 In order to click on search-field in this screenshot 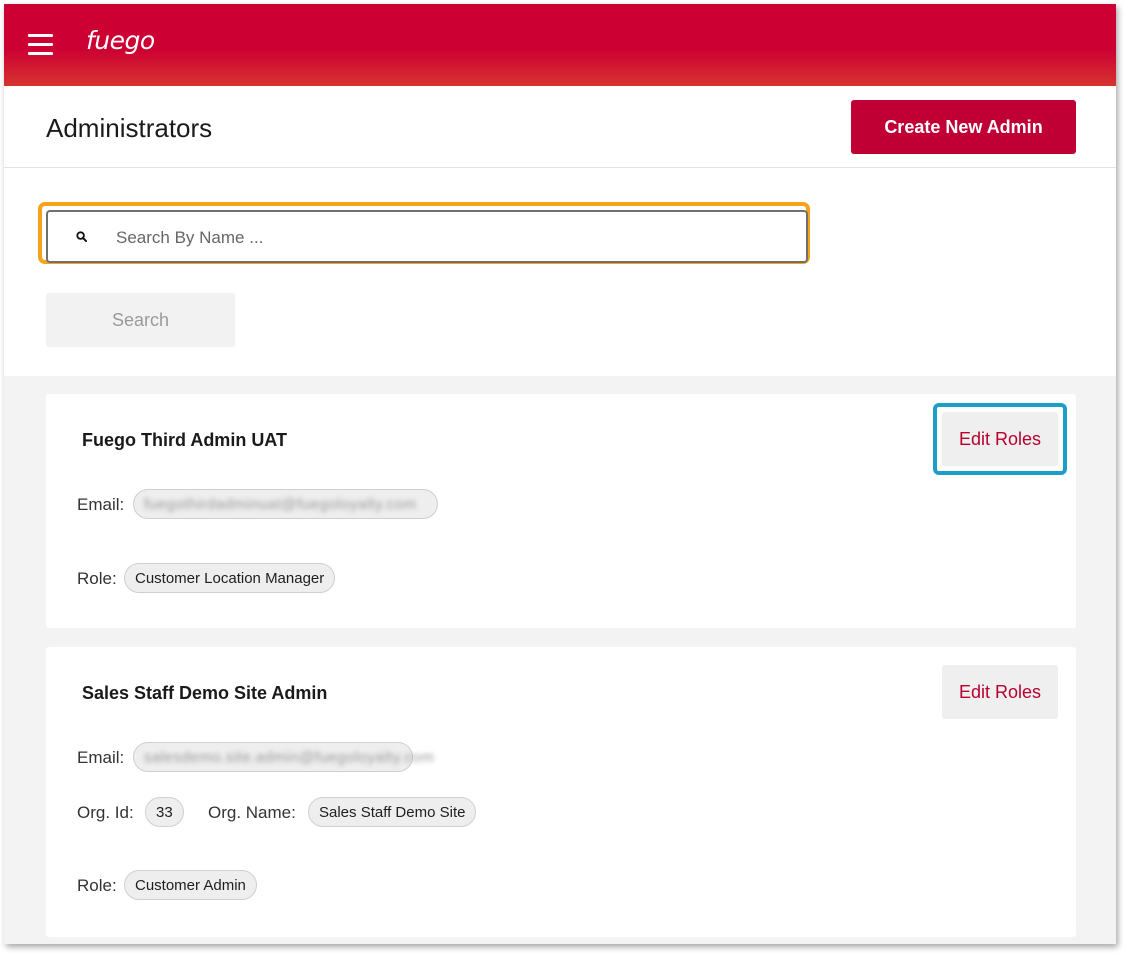, I will do `click(427, 236)`.